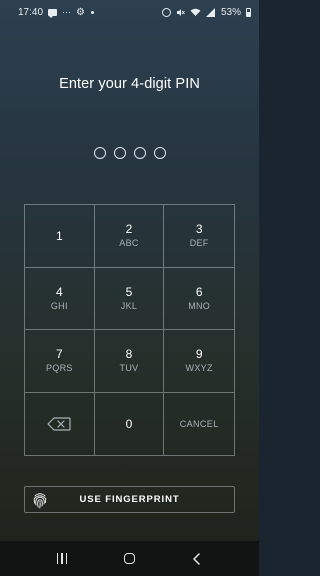 The width and height of the screenshot is (320, 576). Describe the element at coordinates (93, 12) in the screenshot. I see `notification-dot-icon` at that location.